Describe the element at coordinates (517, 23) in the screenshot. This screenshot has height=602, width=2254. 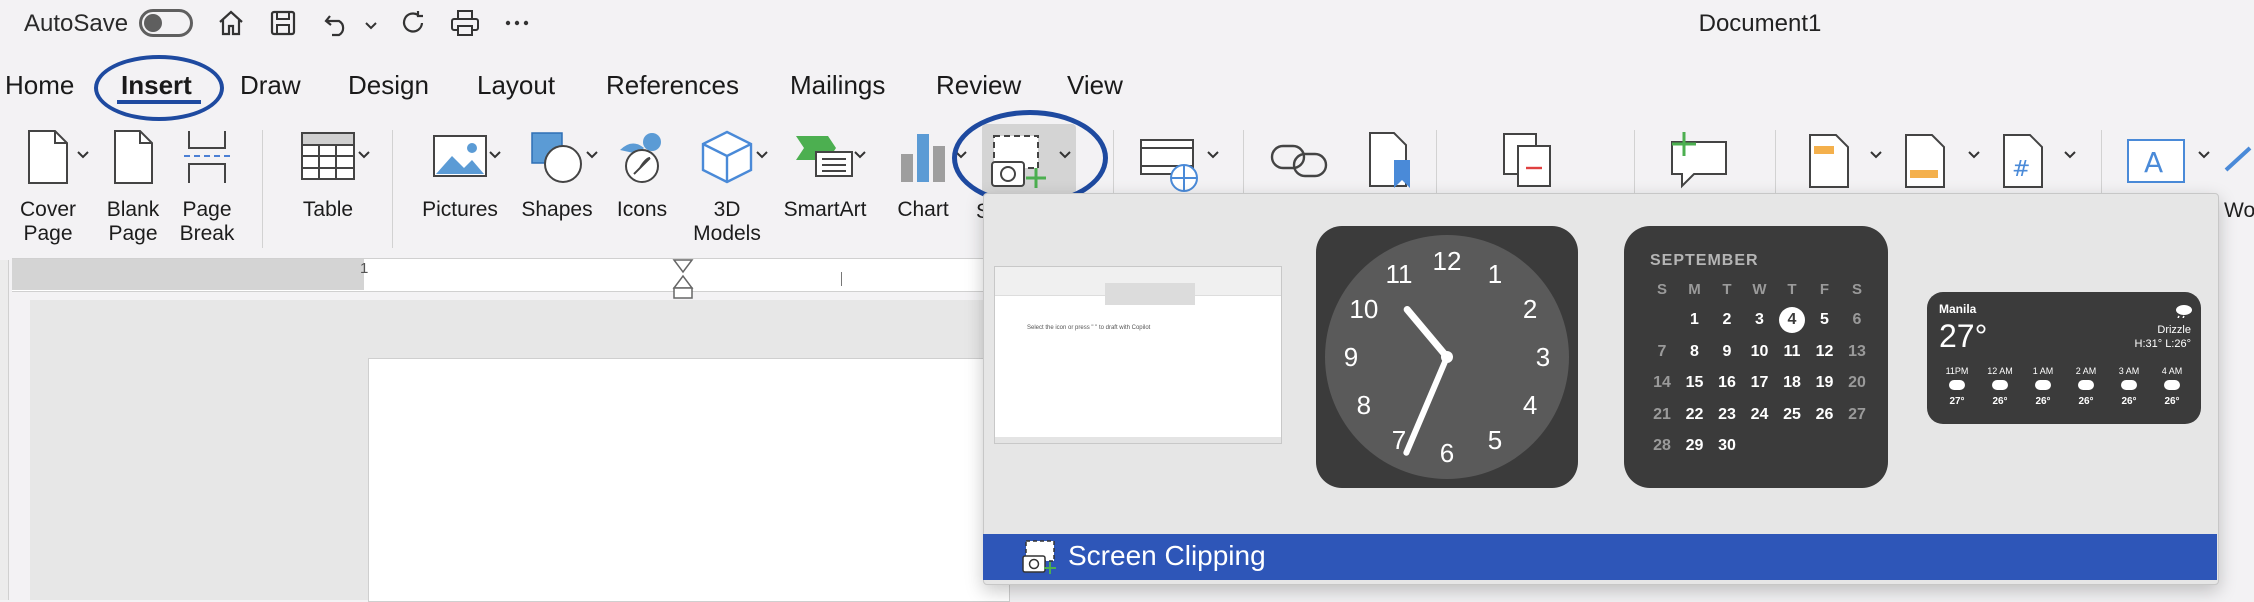
I see `more-icon` at that location.